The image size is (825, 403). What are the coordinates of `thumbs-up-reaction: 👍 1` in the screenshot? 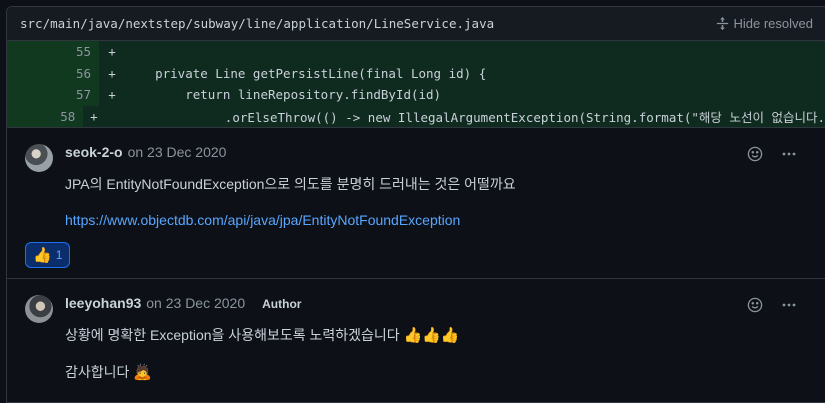 It's located at (48, 255).